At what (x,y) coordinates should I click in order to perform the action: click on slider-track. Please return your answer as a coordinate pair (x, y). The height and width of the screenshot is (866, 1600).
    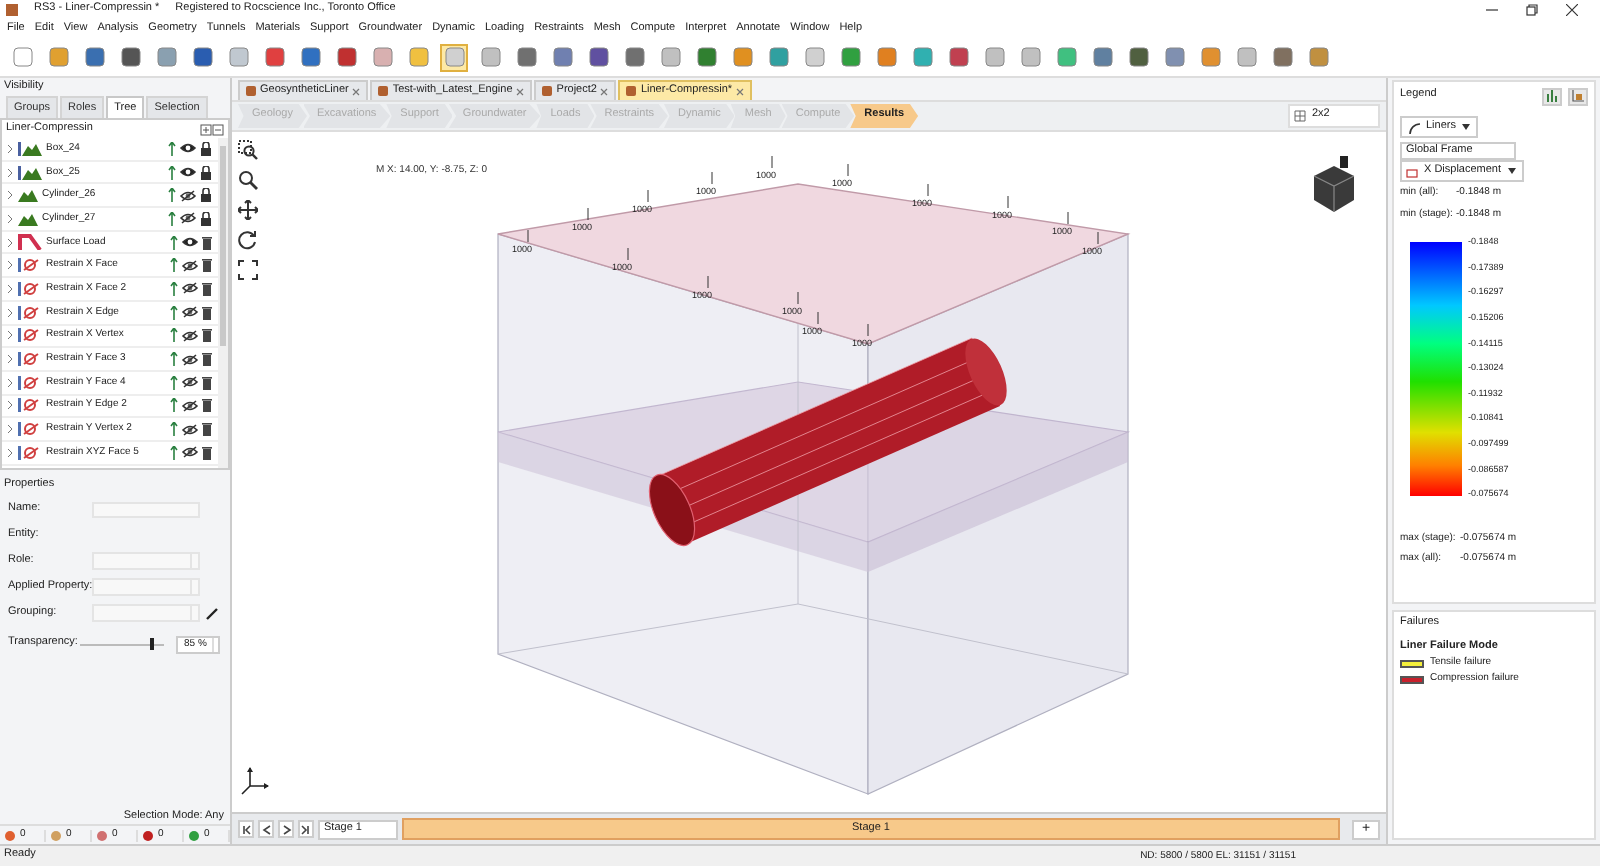
    Looking at the image, I should click on (122, 644).